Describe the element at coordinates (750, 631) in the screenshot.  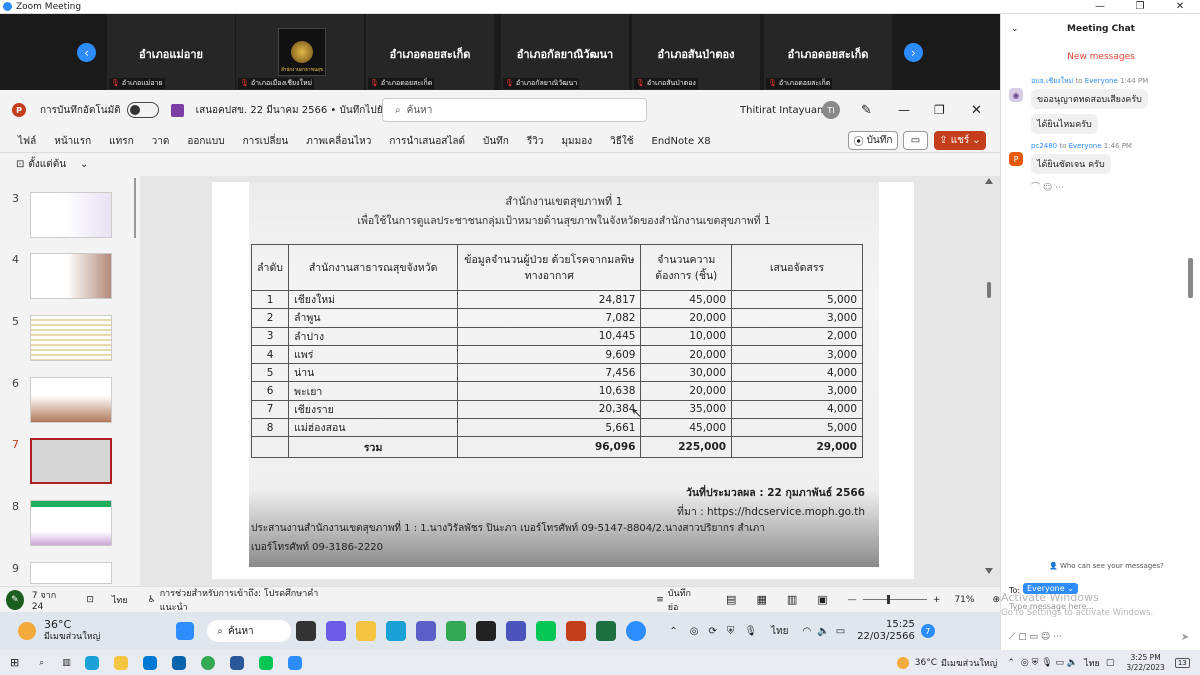
I see `microphone-icon: 🎙` at that location.